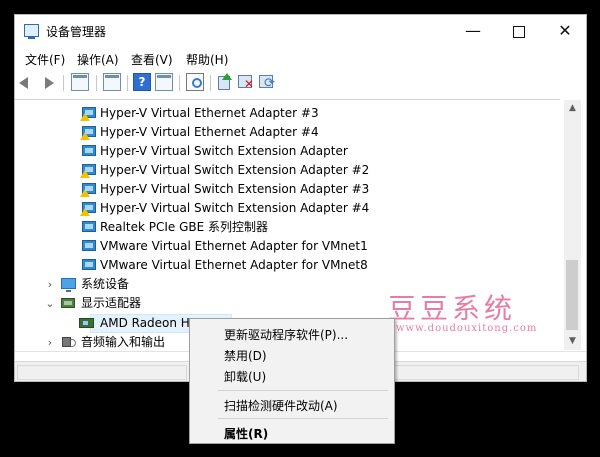 The width and height of the screenshot is (600, 457). What do you see at coordinates (68, 303) in the screenshot?
I see `display-adapter-icon` at bounding box center [68, 303].